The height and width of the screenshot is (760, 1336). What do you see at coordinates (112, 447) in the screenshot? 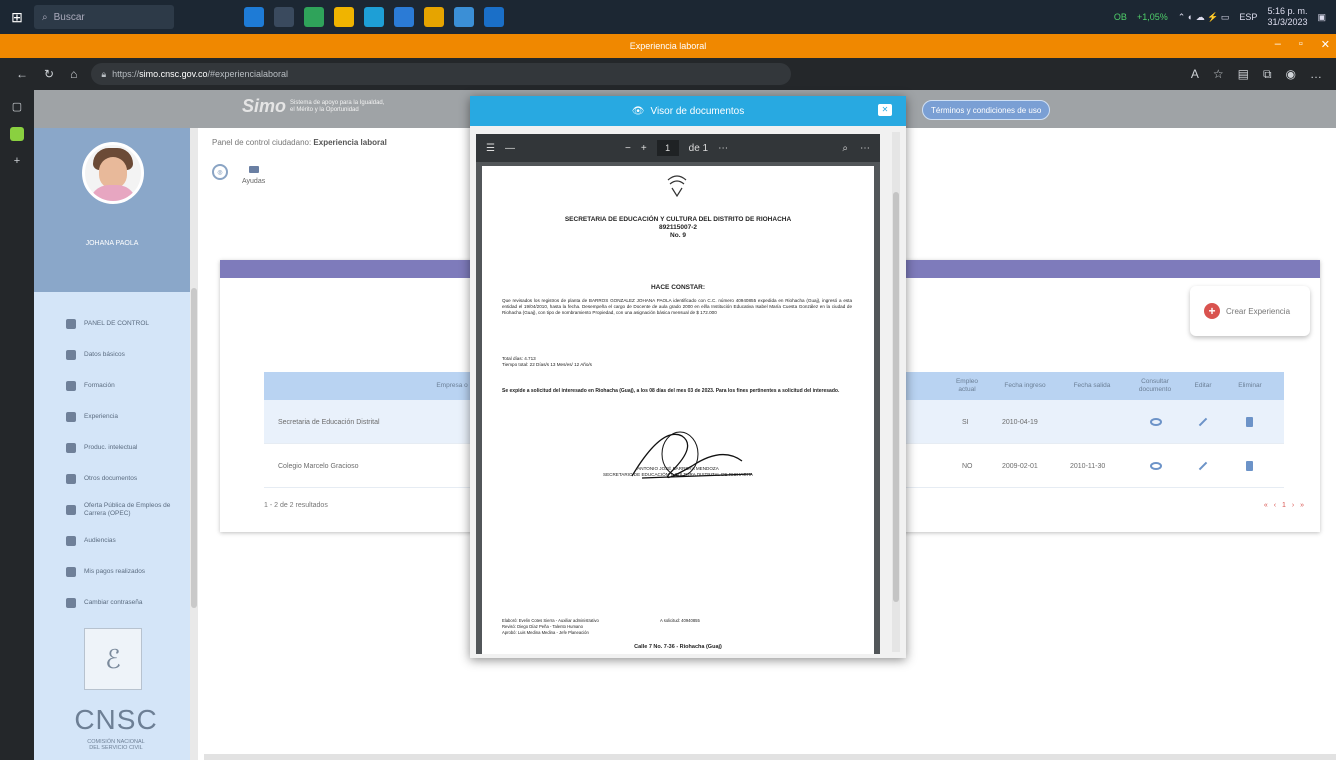
I see `sidebar-item-intellectual: Produc. intelectual` at bounding box center [112, 447].